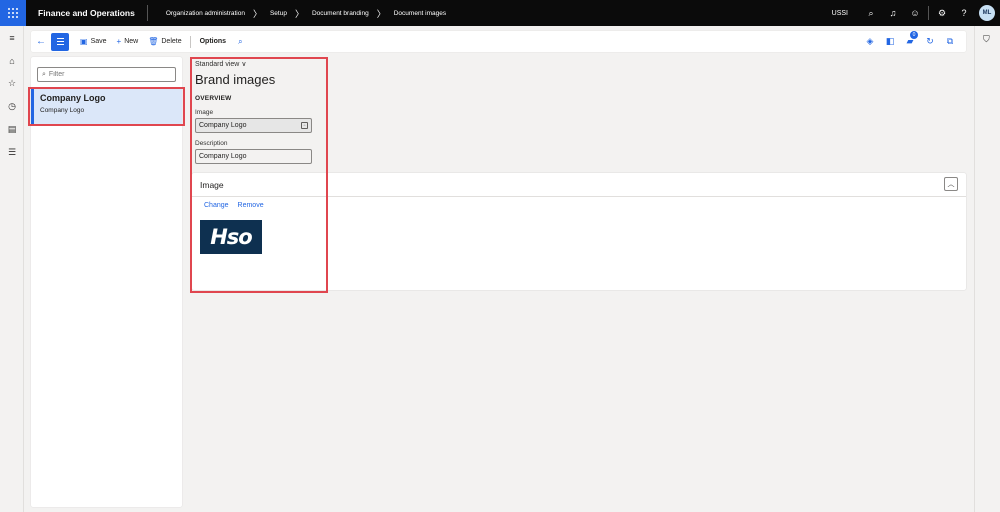 This screenshot has width=1000, height=512. What do you see at coordinates (98, 41) in the screenshot?
I see `save-label: Save` at bounding box center [98, 41].